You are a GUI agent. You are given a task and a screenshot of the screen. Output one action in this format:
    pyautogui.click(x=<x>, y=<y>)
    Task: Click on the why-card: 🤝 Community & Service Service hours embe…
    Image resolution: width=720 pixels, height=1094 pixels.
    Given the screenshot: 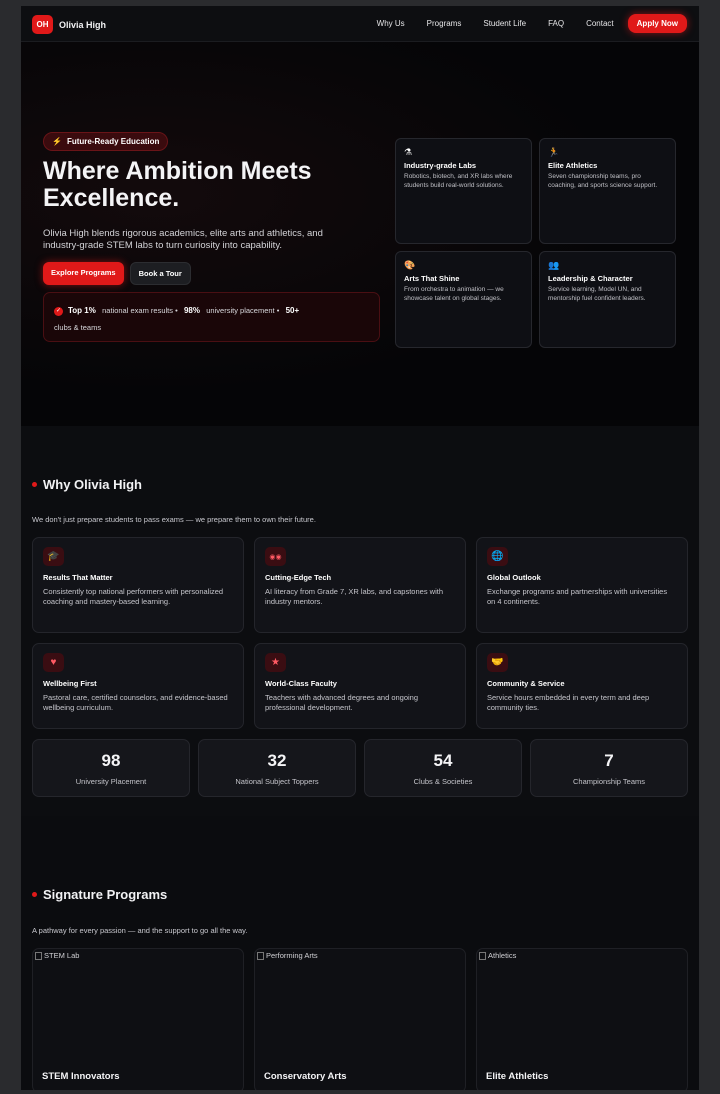 What is the action you would take?
    pyautogui.click(x=582, y=686)
    